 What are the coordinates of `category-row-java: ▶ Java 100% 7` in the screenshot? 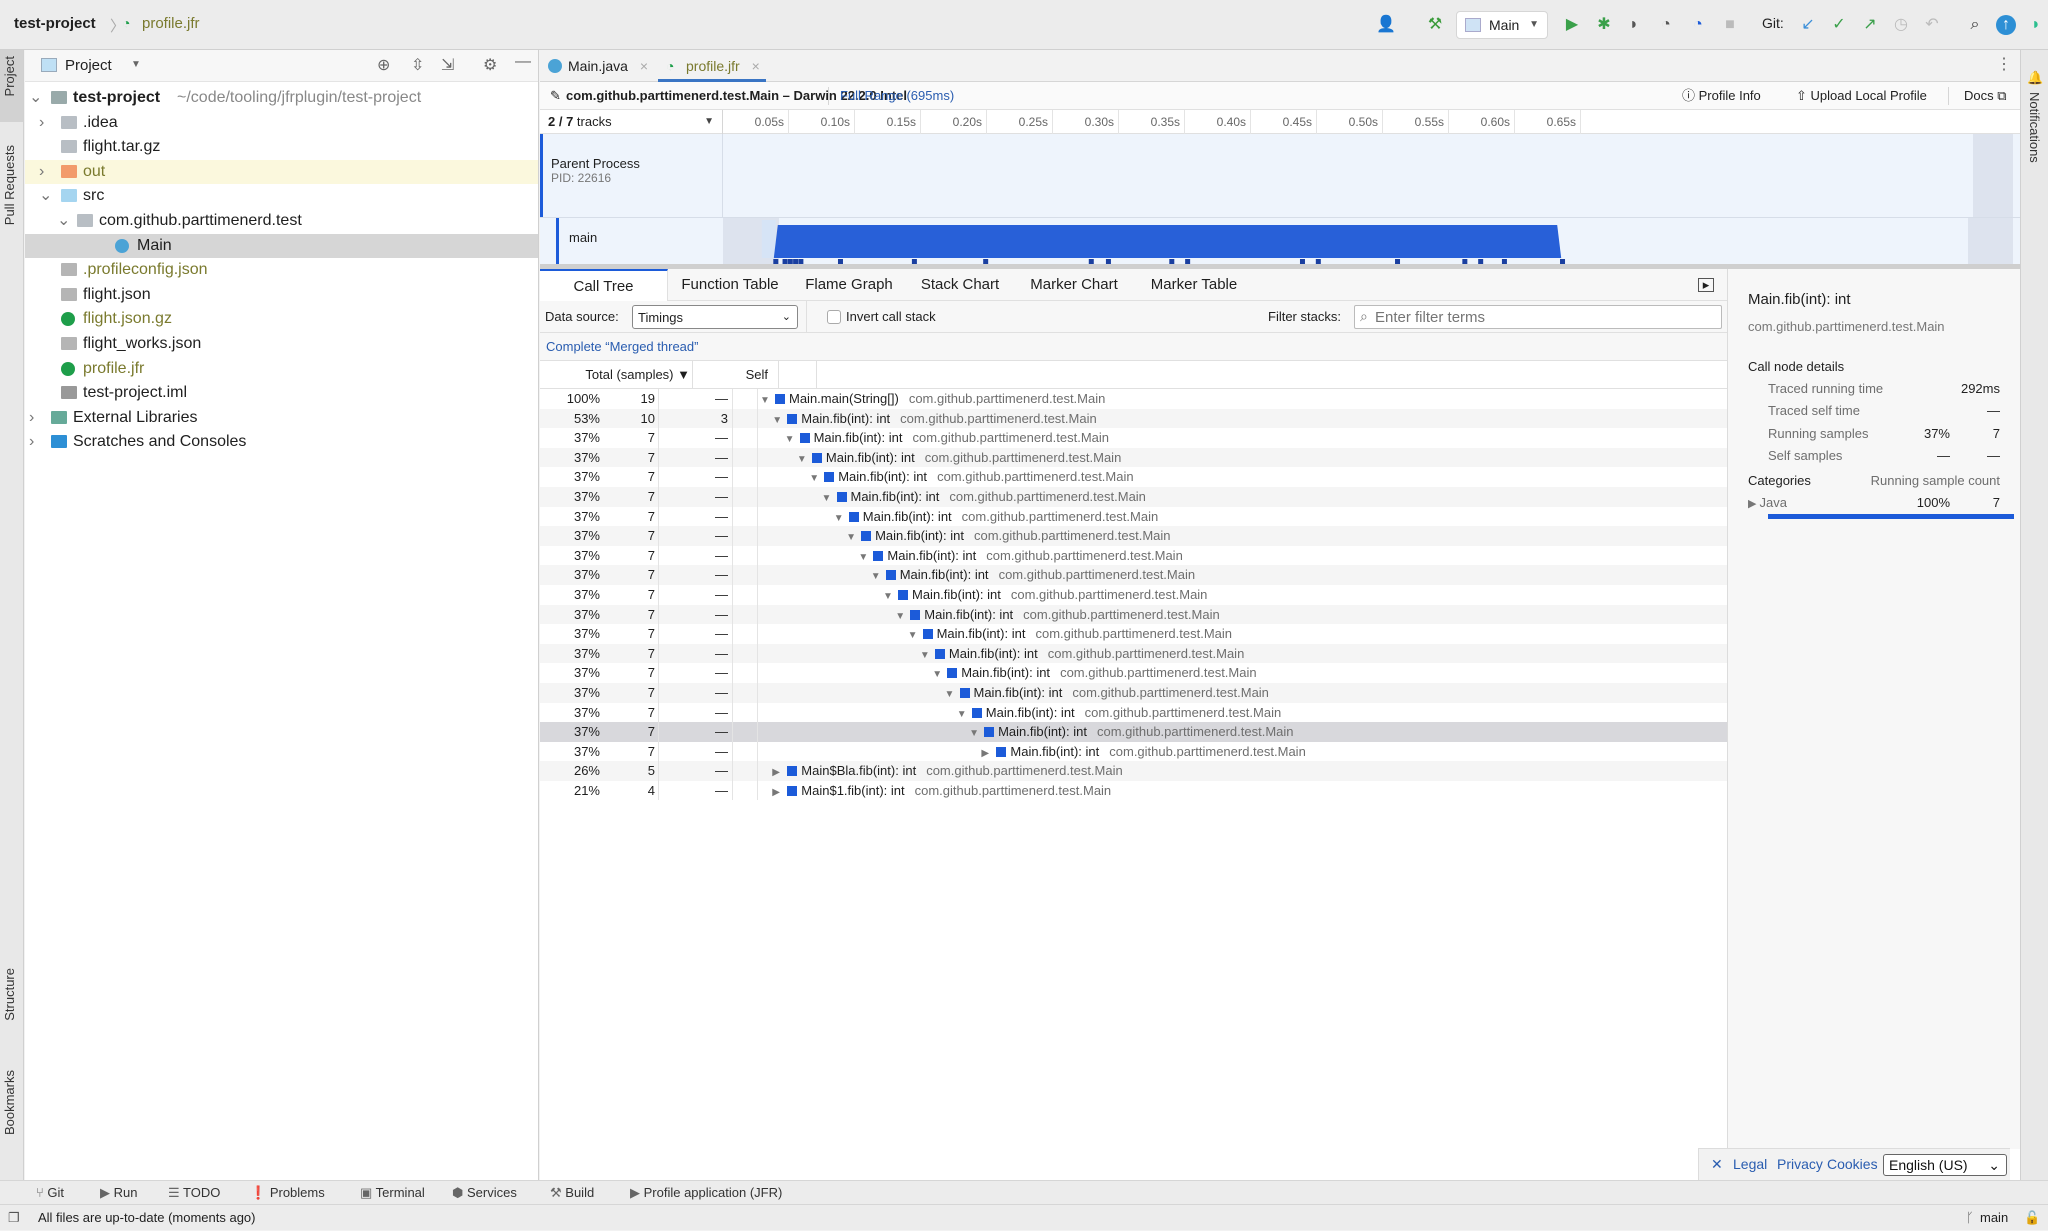 It's located at (1874, 502).